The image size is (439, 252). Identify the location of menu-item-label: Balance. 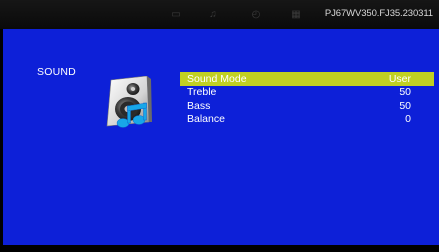
(206, 119).